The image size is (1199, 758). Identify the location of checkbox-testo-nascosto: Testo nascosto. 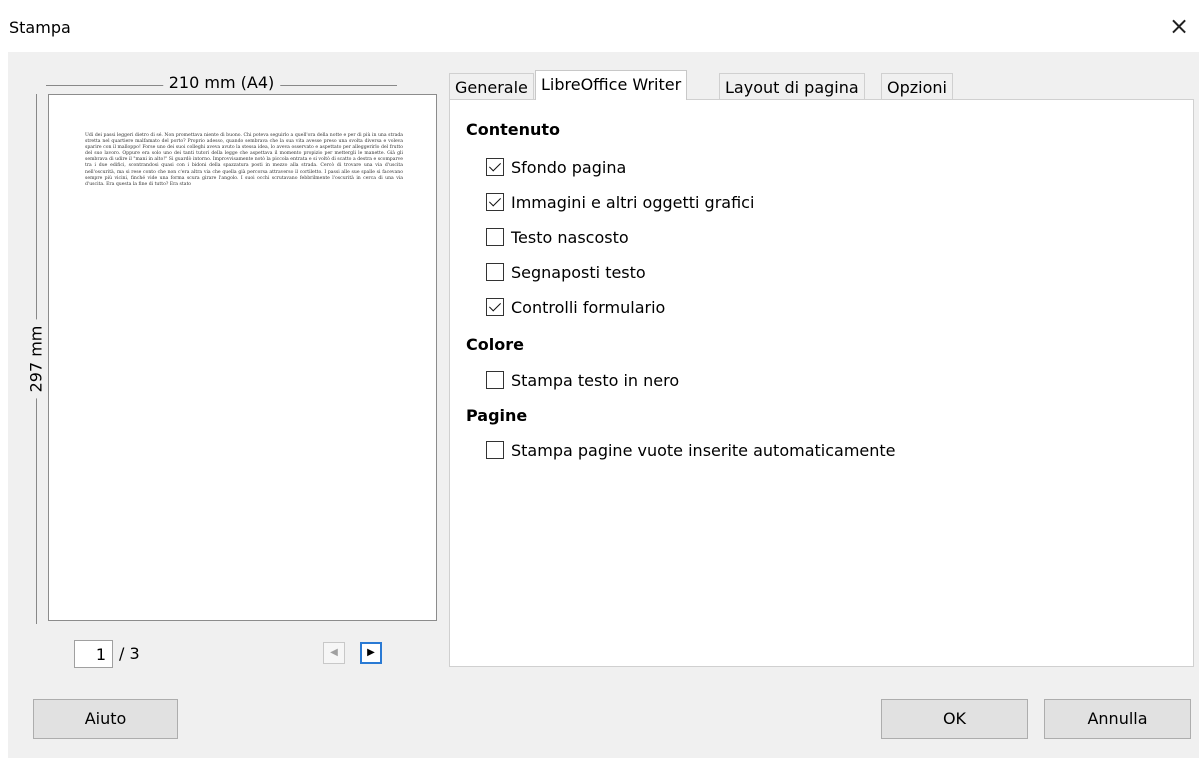
(557, 237).